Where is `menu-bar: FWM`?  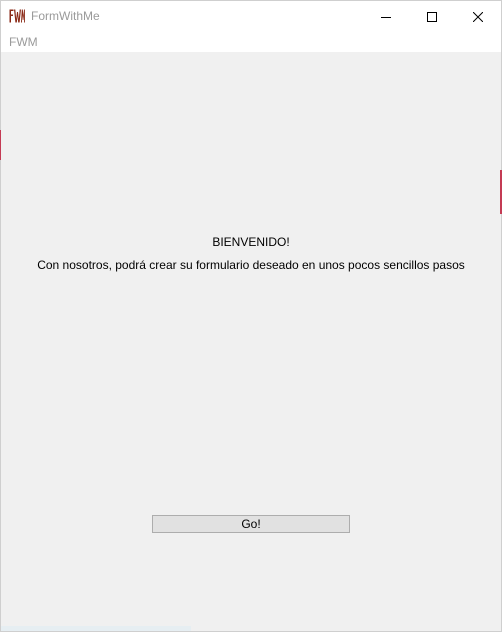 menu-bar: FWM is located at coordinates (251, 42).